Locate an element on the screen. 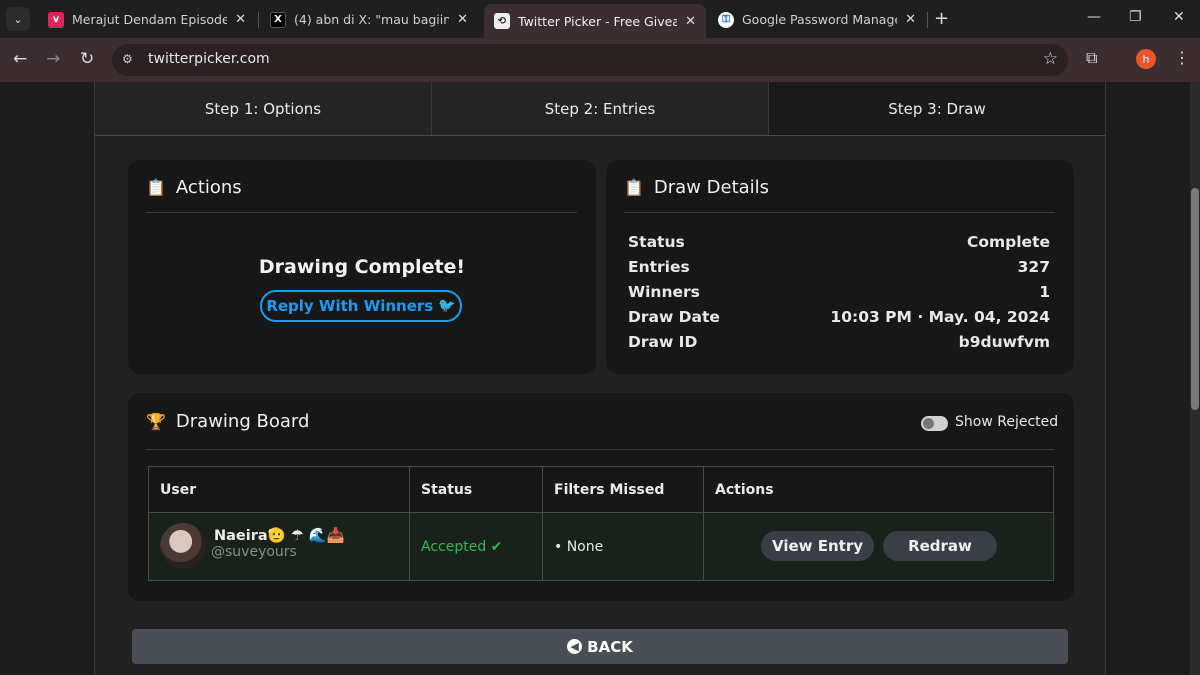  x-logo-icon: X is located at coordinates (278, 19).